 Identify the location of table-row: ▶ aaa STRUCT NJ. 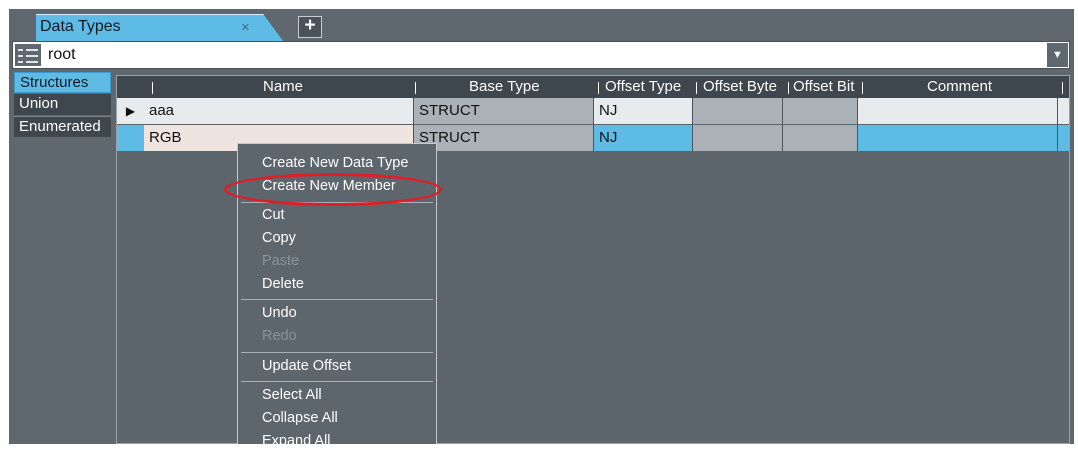
(593, 111).